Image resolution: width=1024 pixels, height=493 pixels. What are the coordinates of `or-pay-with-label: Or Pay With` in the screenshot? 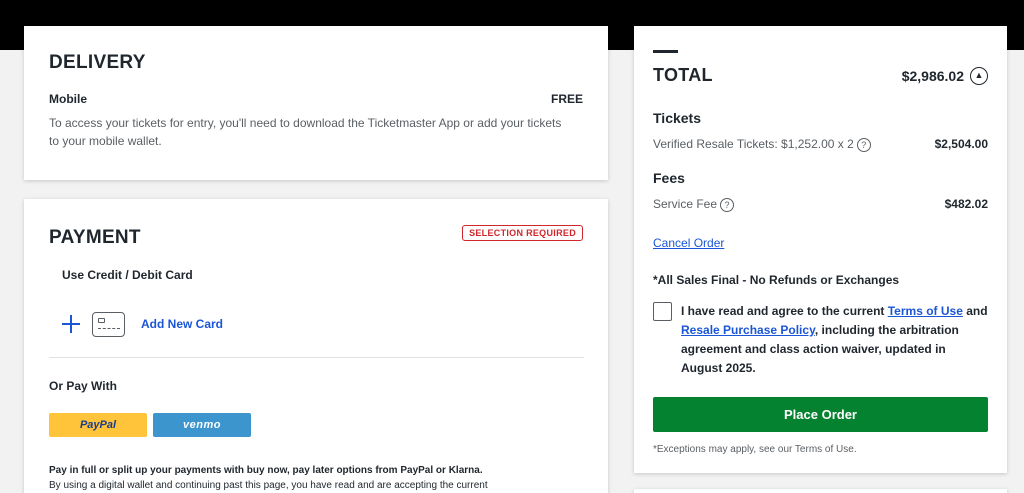 It's located at (83, 386).